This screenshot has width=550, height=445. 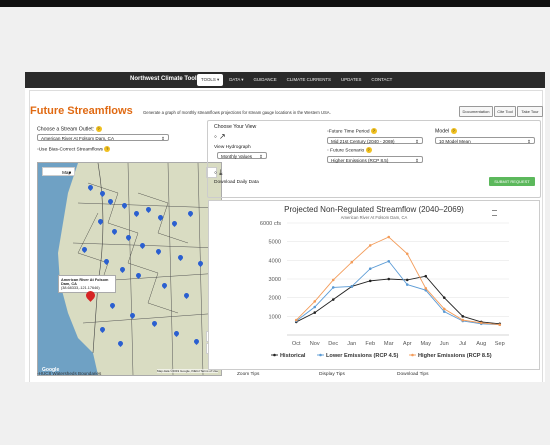 I want to click on nav-data: DATA ▾, so click(x=236, y=80).